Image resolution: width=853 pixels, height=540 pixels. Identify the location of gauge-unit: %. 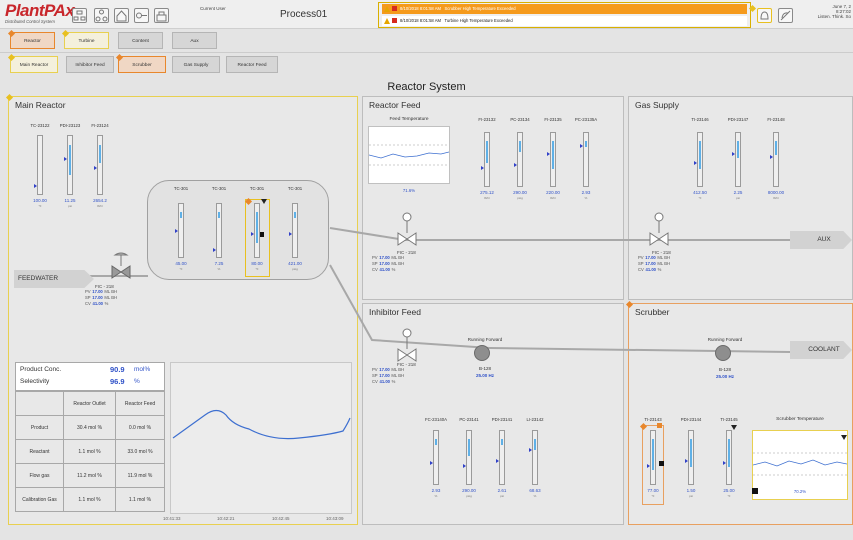
(586, 198).